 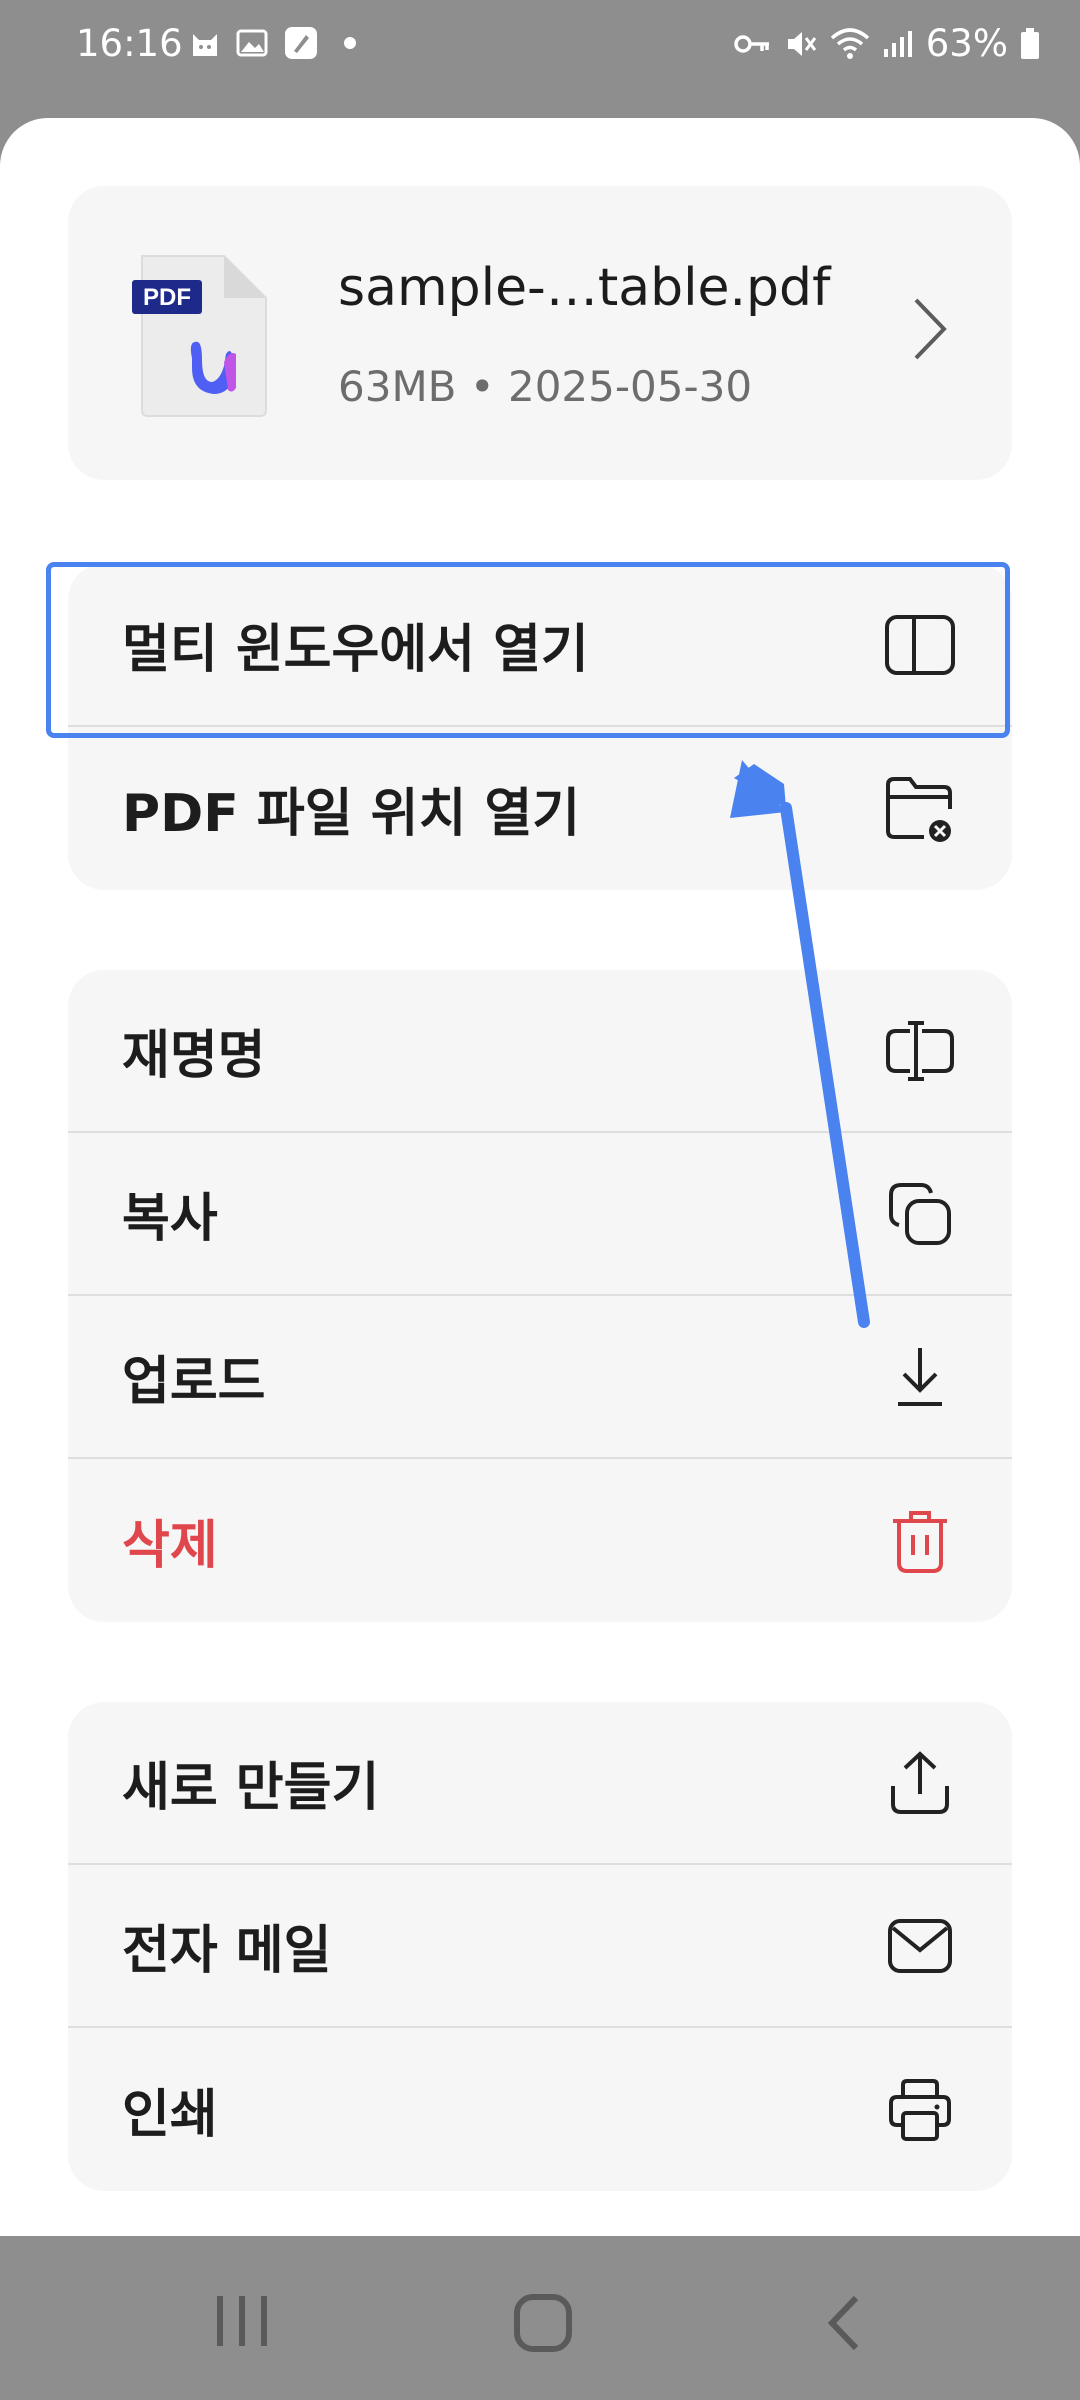 What do you see at coordinates (920, 1946) in the screenshot?
I see `mail-icon` at bounding box center [920, 1946].